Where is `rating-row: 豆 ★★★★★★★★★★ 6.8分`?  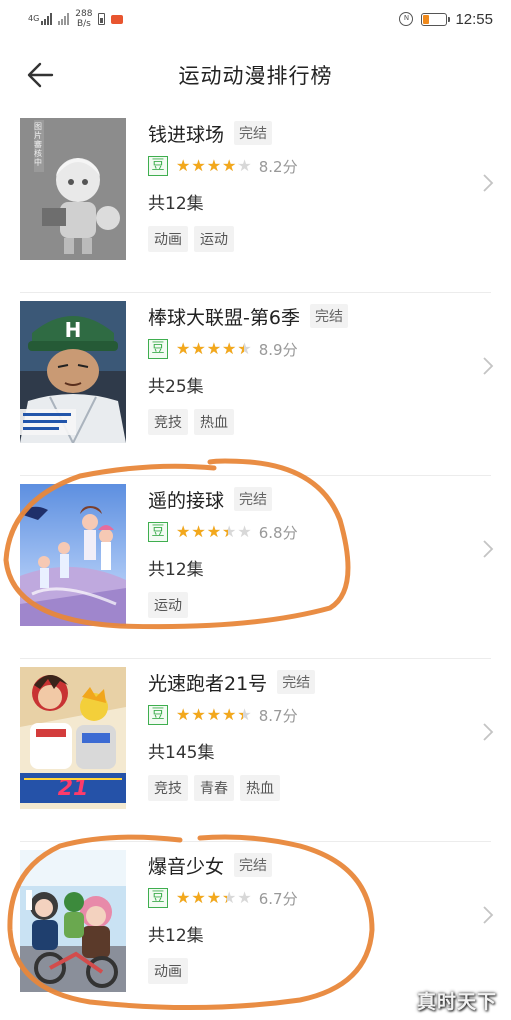
rating-row: 豆 ★★★★★★★★★★ 6.8分 is located at coordinates (304, 532).